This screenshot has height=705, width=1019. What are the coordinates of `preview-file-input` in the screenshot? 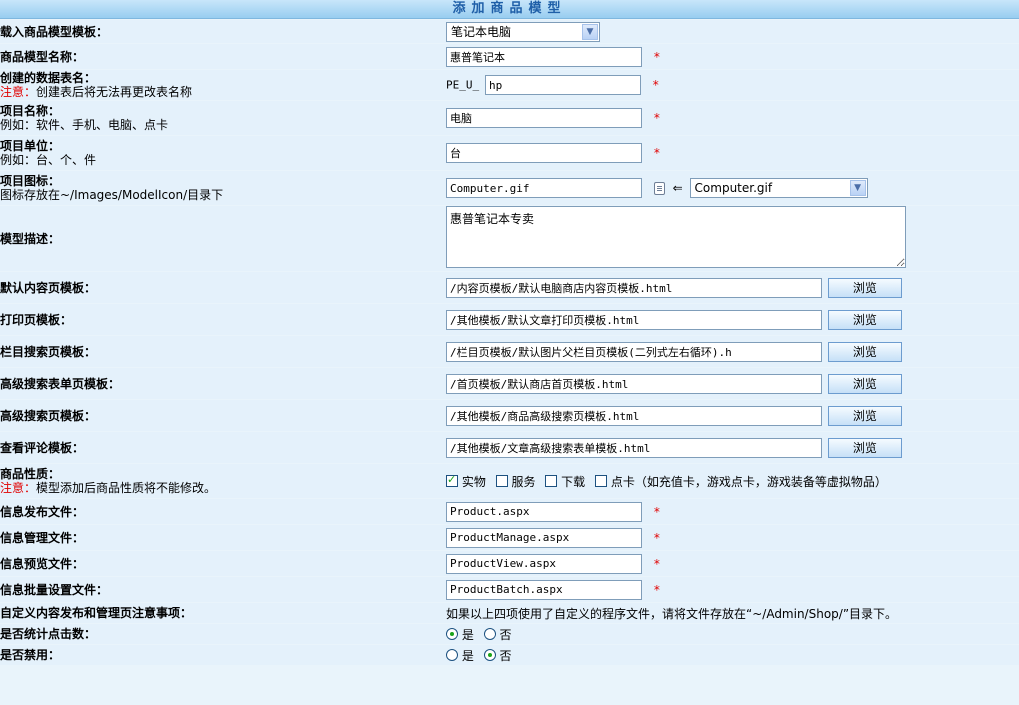 It's located at (544, 563).